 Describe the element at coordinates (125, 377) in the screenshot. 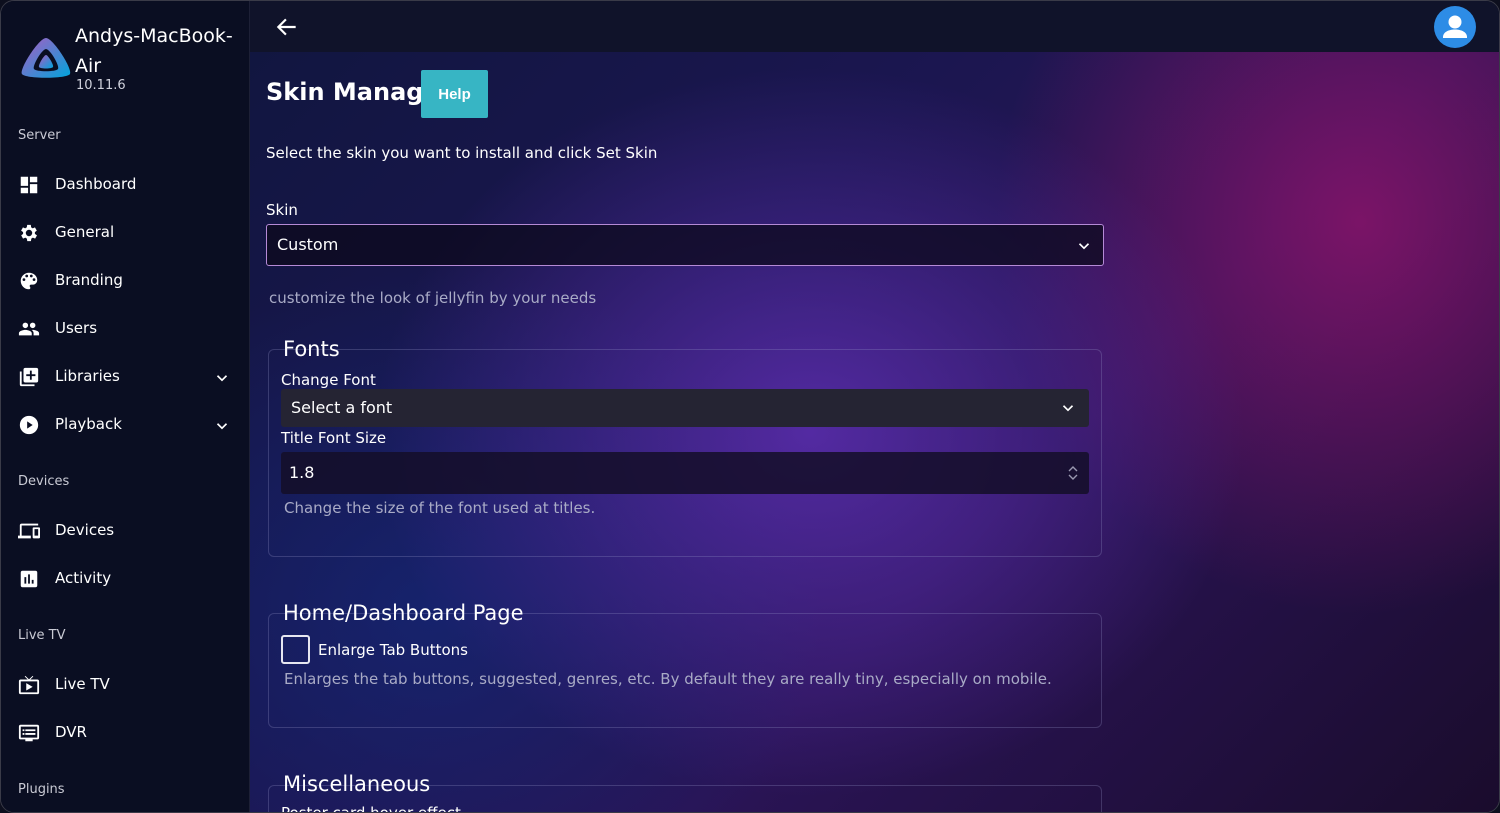

I see `sidebar-item-libraries: Libraries` at that location.